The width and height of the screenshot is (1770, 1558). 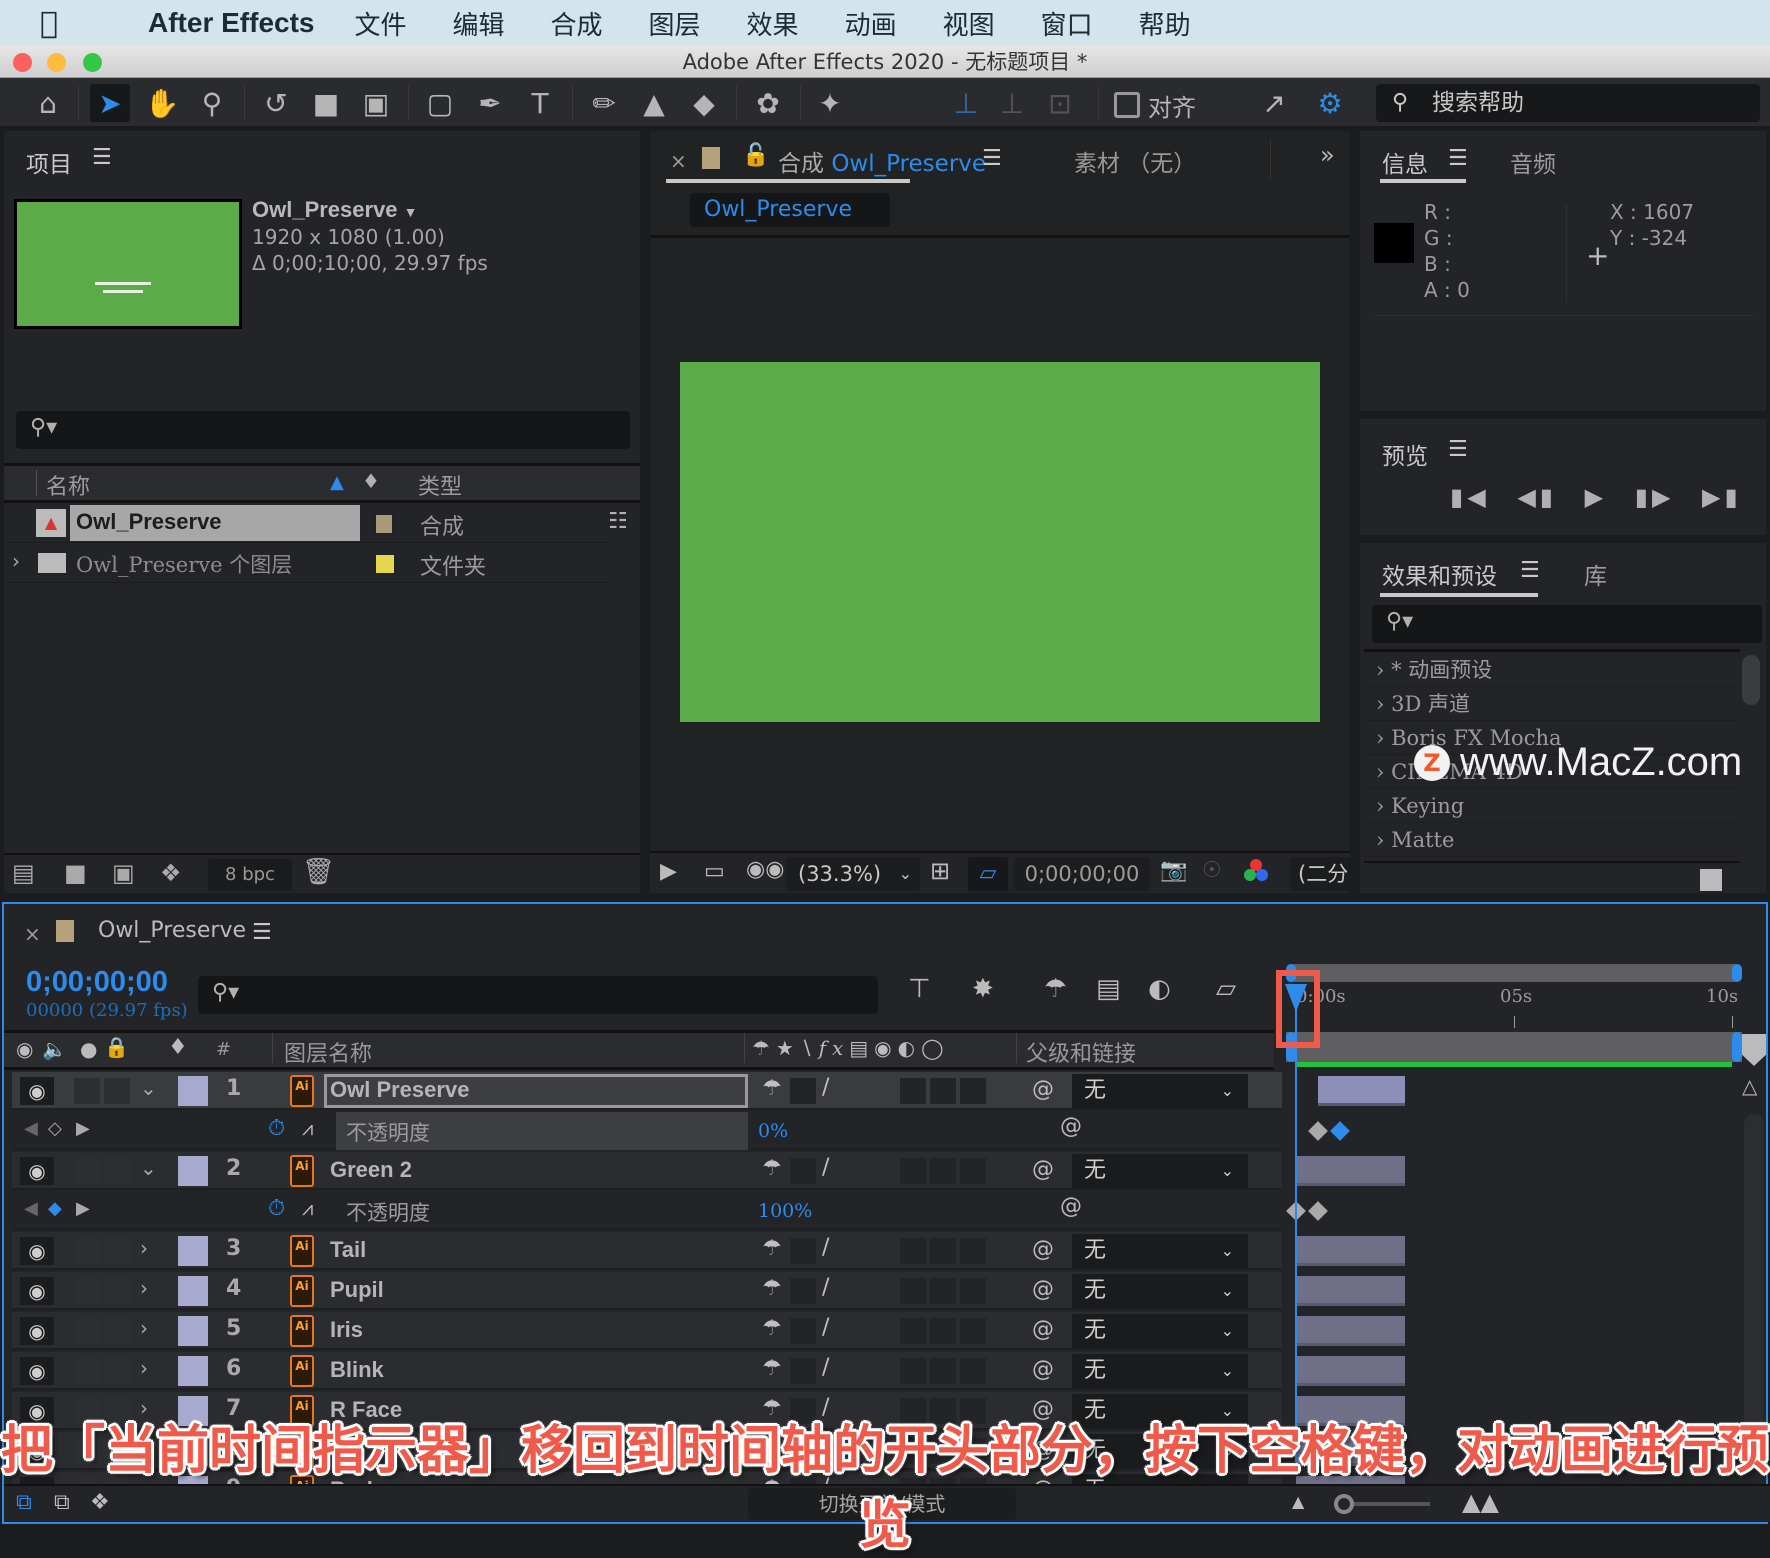 What do you see at coordinates (116, 1047) in the screenshot?
I see `lock-icon: 🔒` at bounding box center [116, 1047].